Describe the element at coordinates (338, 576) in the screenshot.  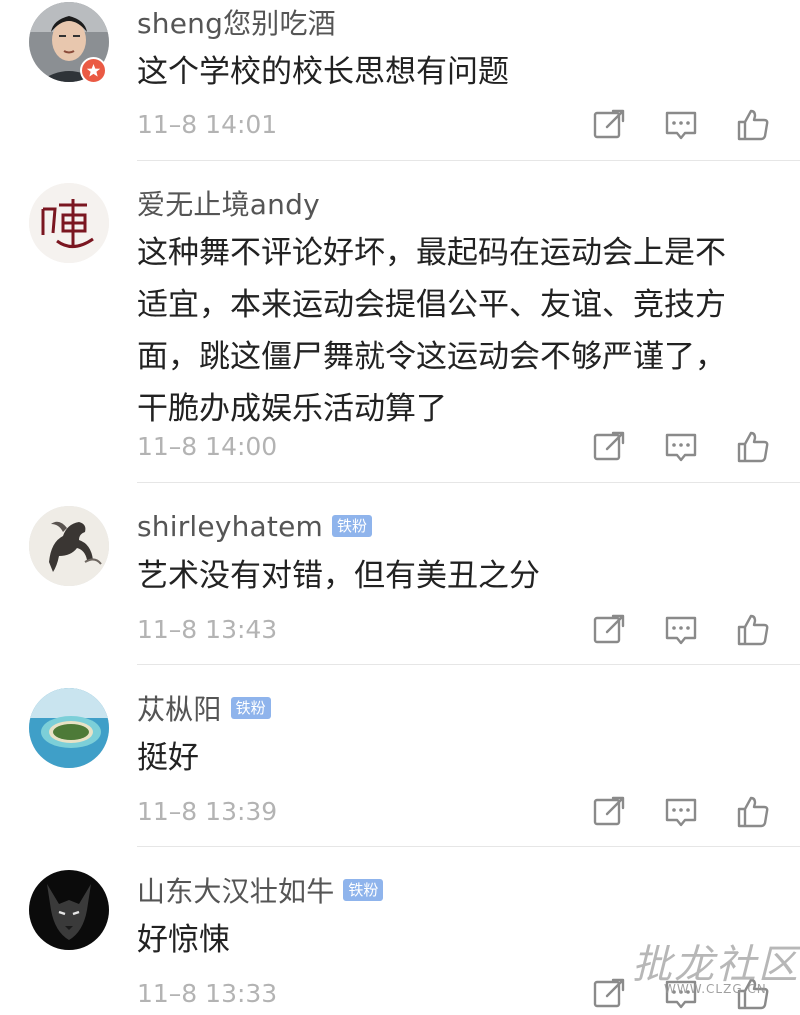
I see `comment-text: 艺术没有对错，但有美丑之分` at that location.